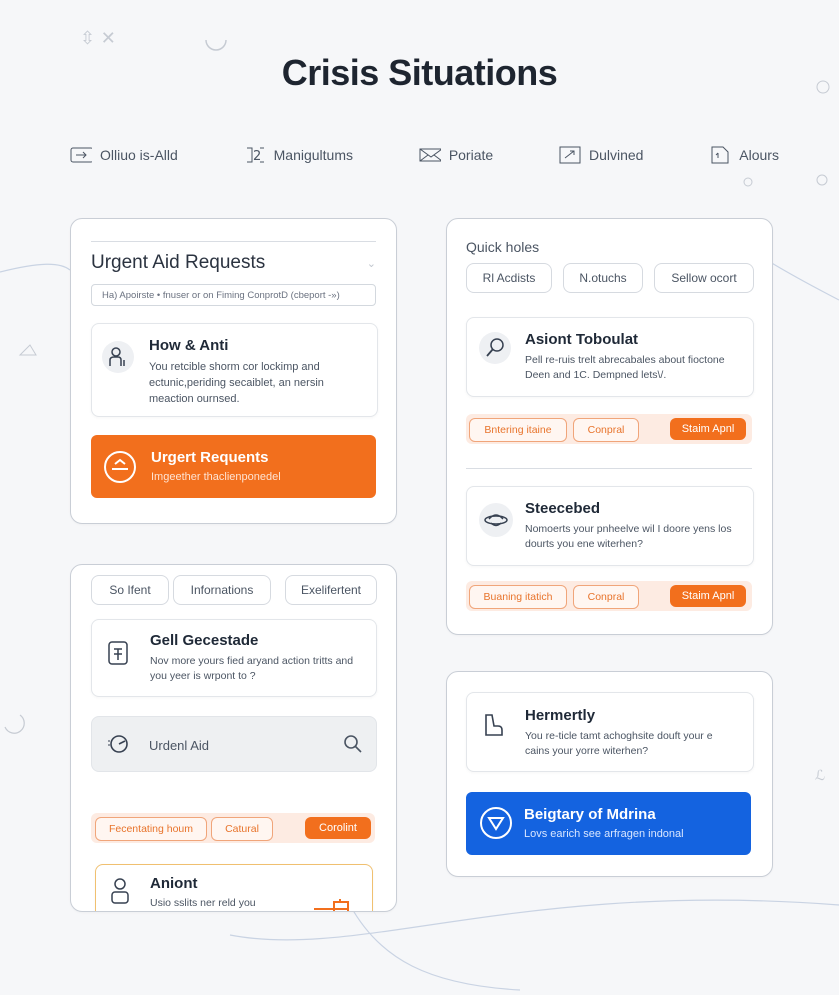  I want to click on banner-heading: Urgert Requents, so click(210, 457).